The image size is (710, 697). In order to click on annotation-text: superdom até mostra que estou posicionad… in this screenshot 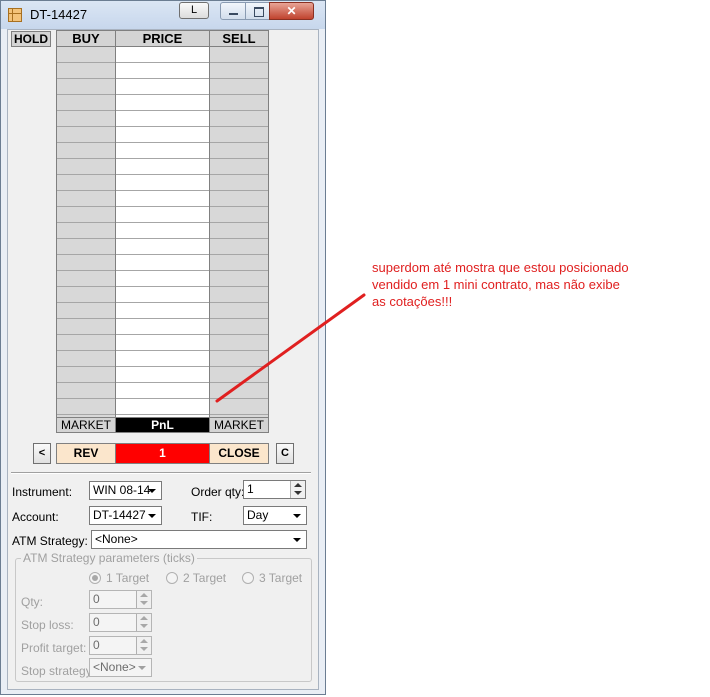, I will do `click(522, 284)`.